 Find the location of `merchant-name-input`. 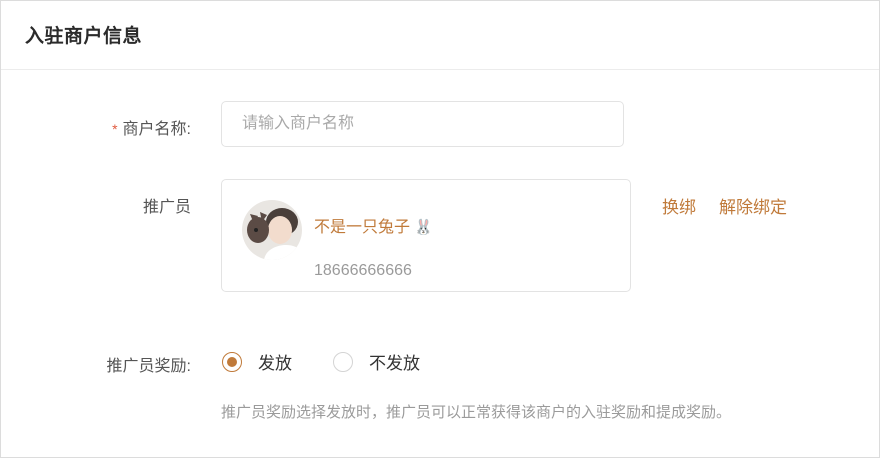

merchant-name-input is located at coordinates (422, 124).